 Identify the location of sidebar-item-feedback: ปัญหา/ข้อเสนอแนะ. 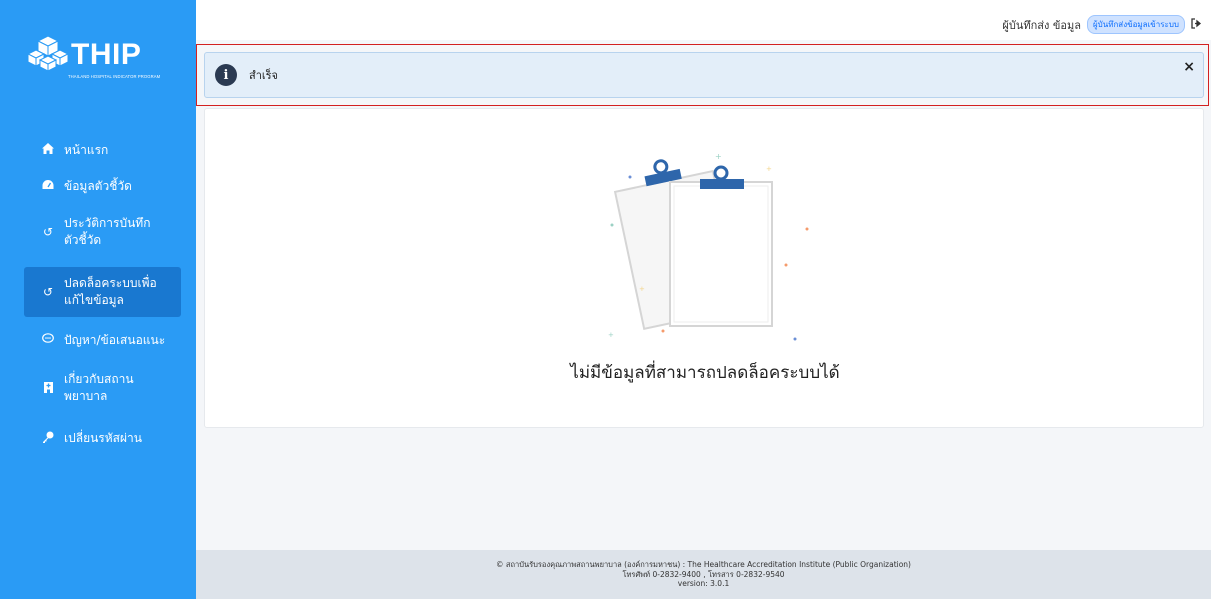
(102, 340).